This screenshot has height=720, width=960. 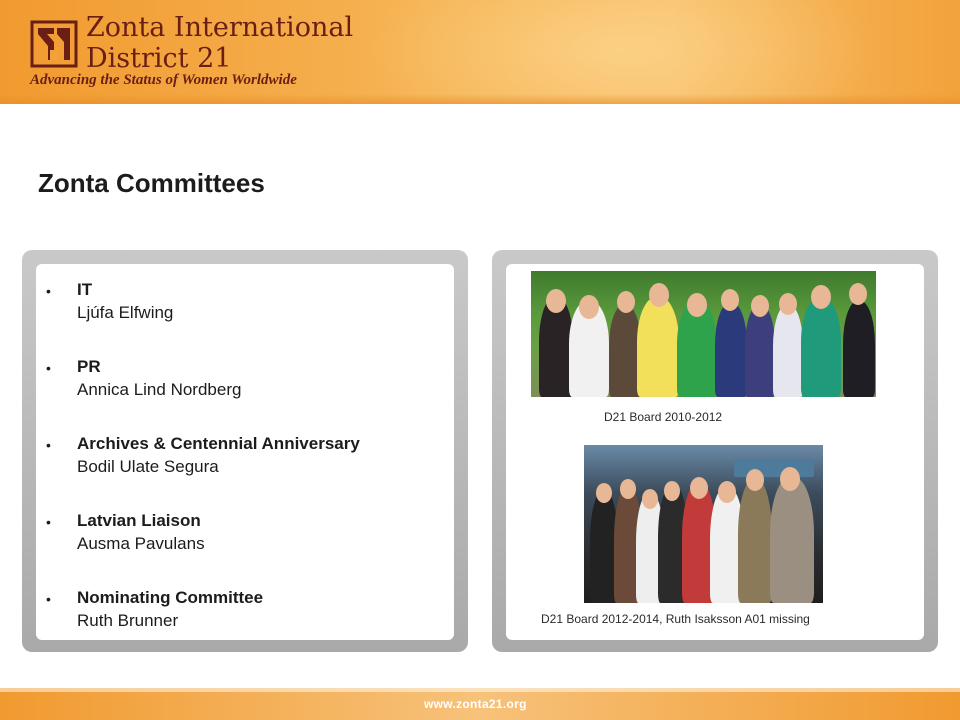 I want to click on header-title-line1: Zonta International, so click(x=220, y=27).